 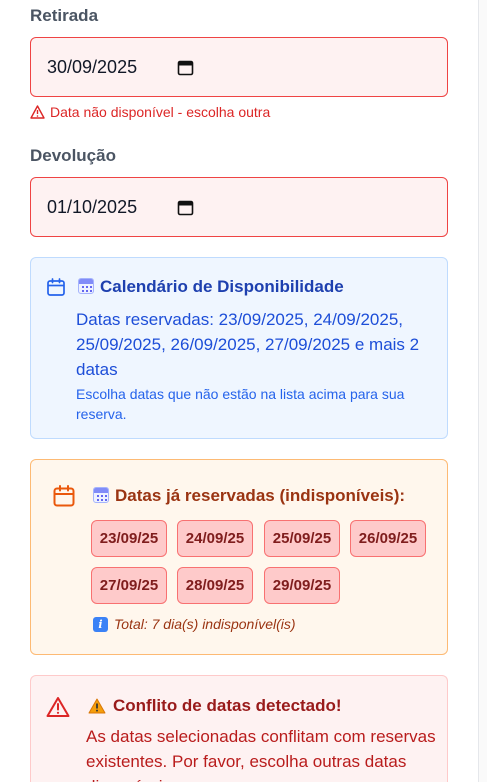 I want to click on booked-total-row: i Total: 7 dia(s) indisponível(is), so click(x=194, y=624).